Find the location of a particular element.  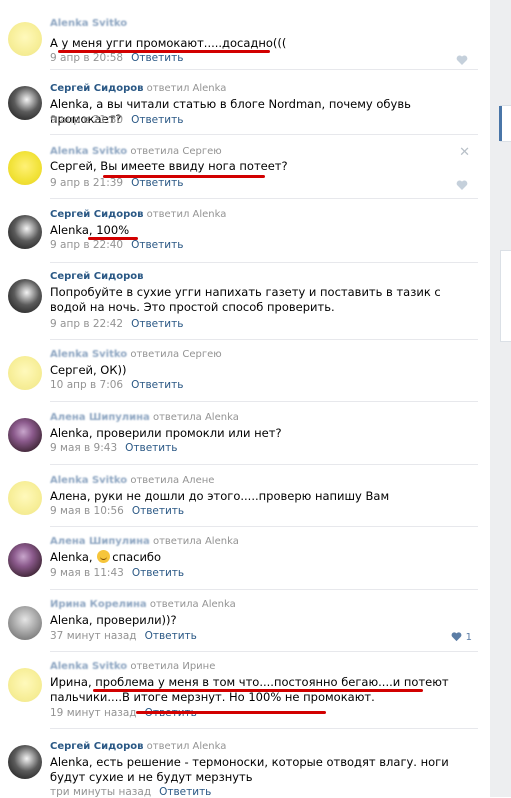

comment-time: 9 апр в 21:39 is located at coordinates (86, 183).